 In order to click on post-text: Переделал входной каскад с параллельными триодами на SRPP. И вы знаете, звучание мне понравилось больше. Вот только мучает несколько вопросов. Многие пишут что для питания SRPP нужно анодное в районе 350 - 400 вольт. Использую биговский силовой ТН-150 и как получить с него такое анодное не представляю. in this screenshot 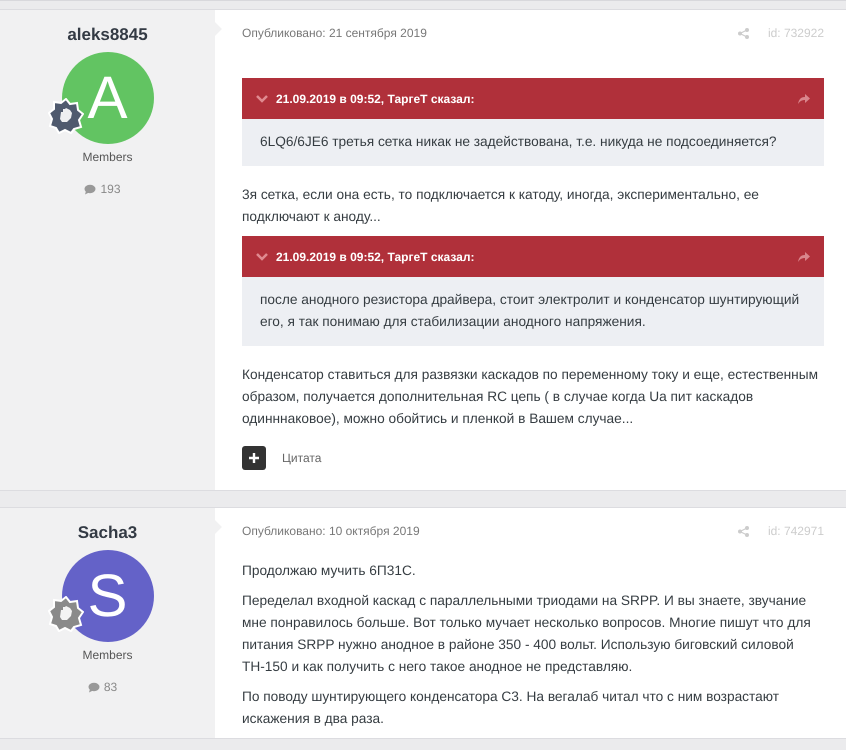, I will do `click(527, 634)`.